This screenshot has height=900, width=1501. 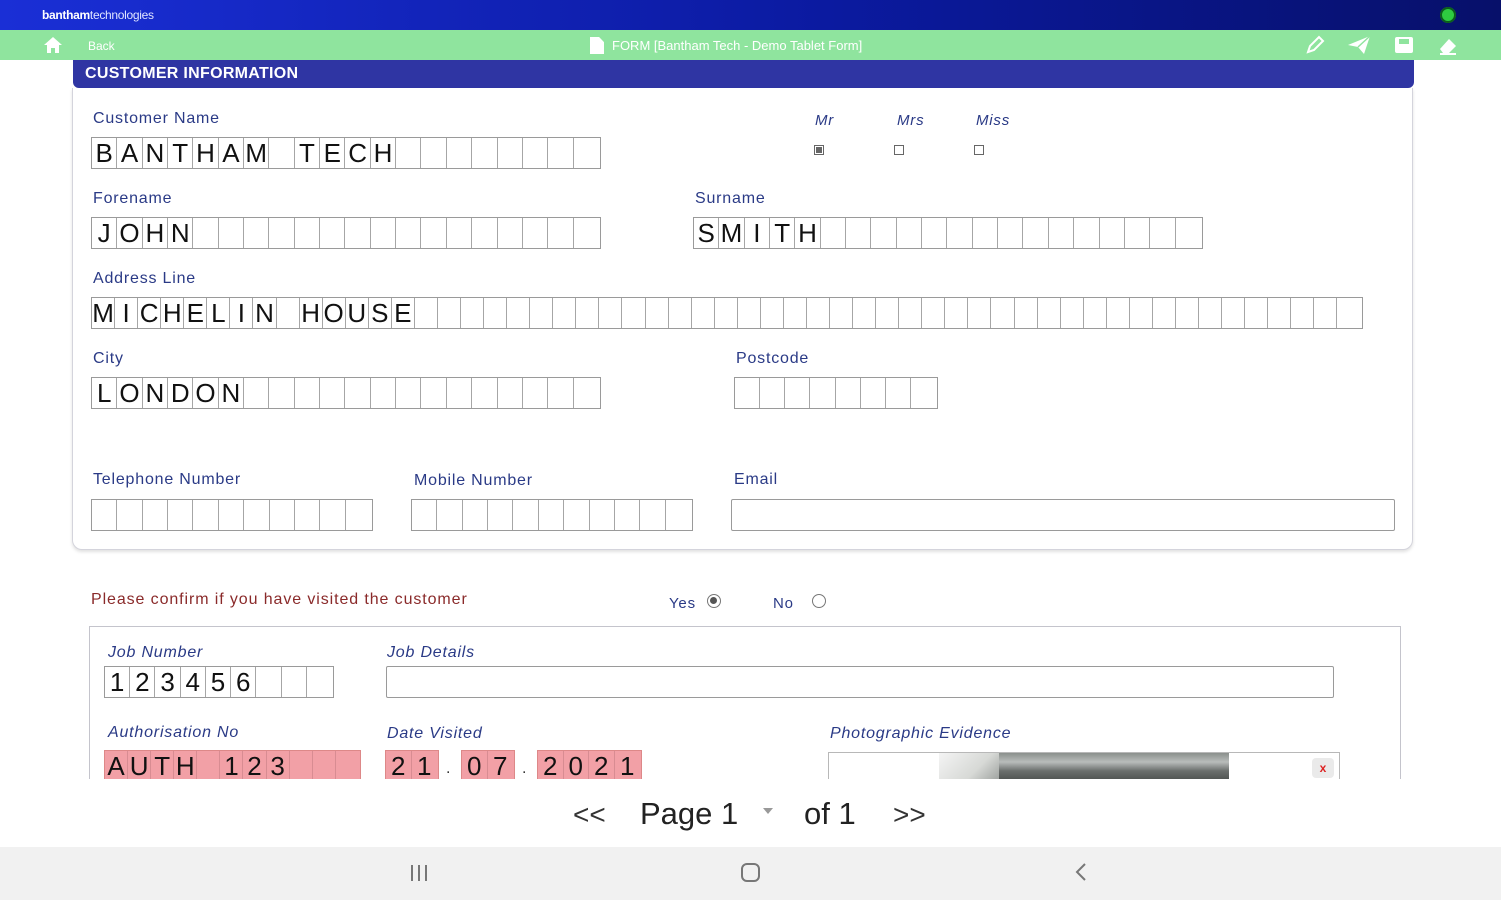 I want to click on recent-apps-icon, so click(x=420, y=873).